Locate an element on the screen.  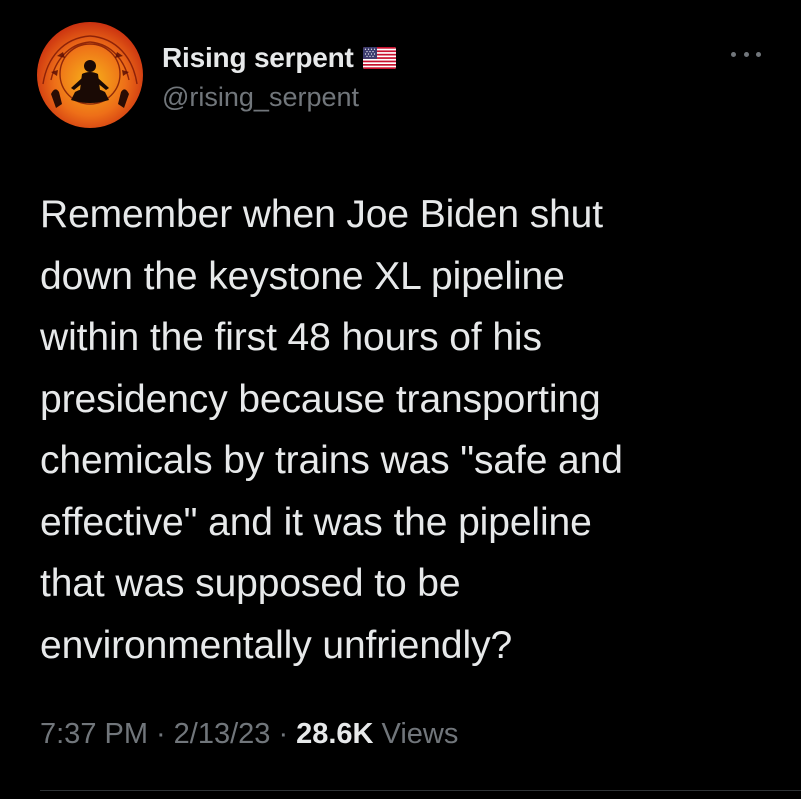
avatar is located at coordinates (90, 75).